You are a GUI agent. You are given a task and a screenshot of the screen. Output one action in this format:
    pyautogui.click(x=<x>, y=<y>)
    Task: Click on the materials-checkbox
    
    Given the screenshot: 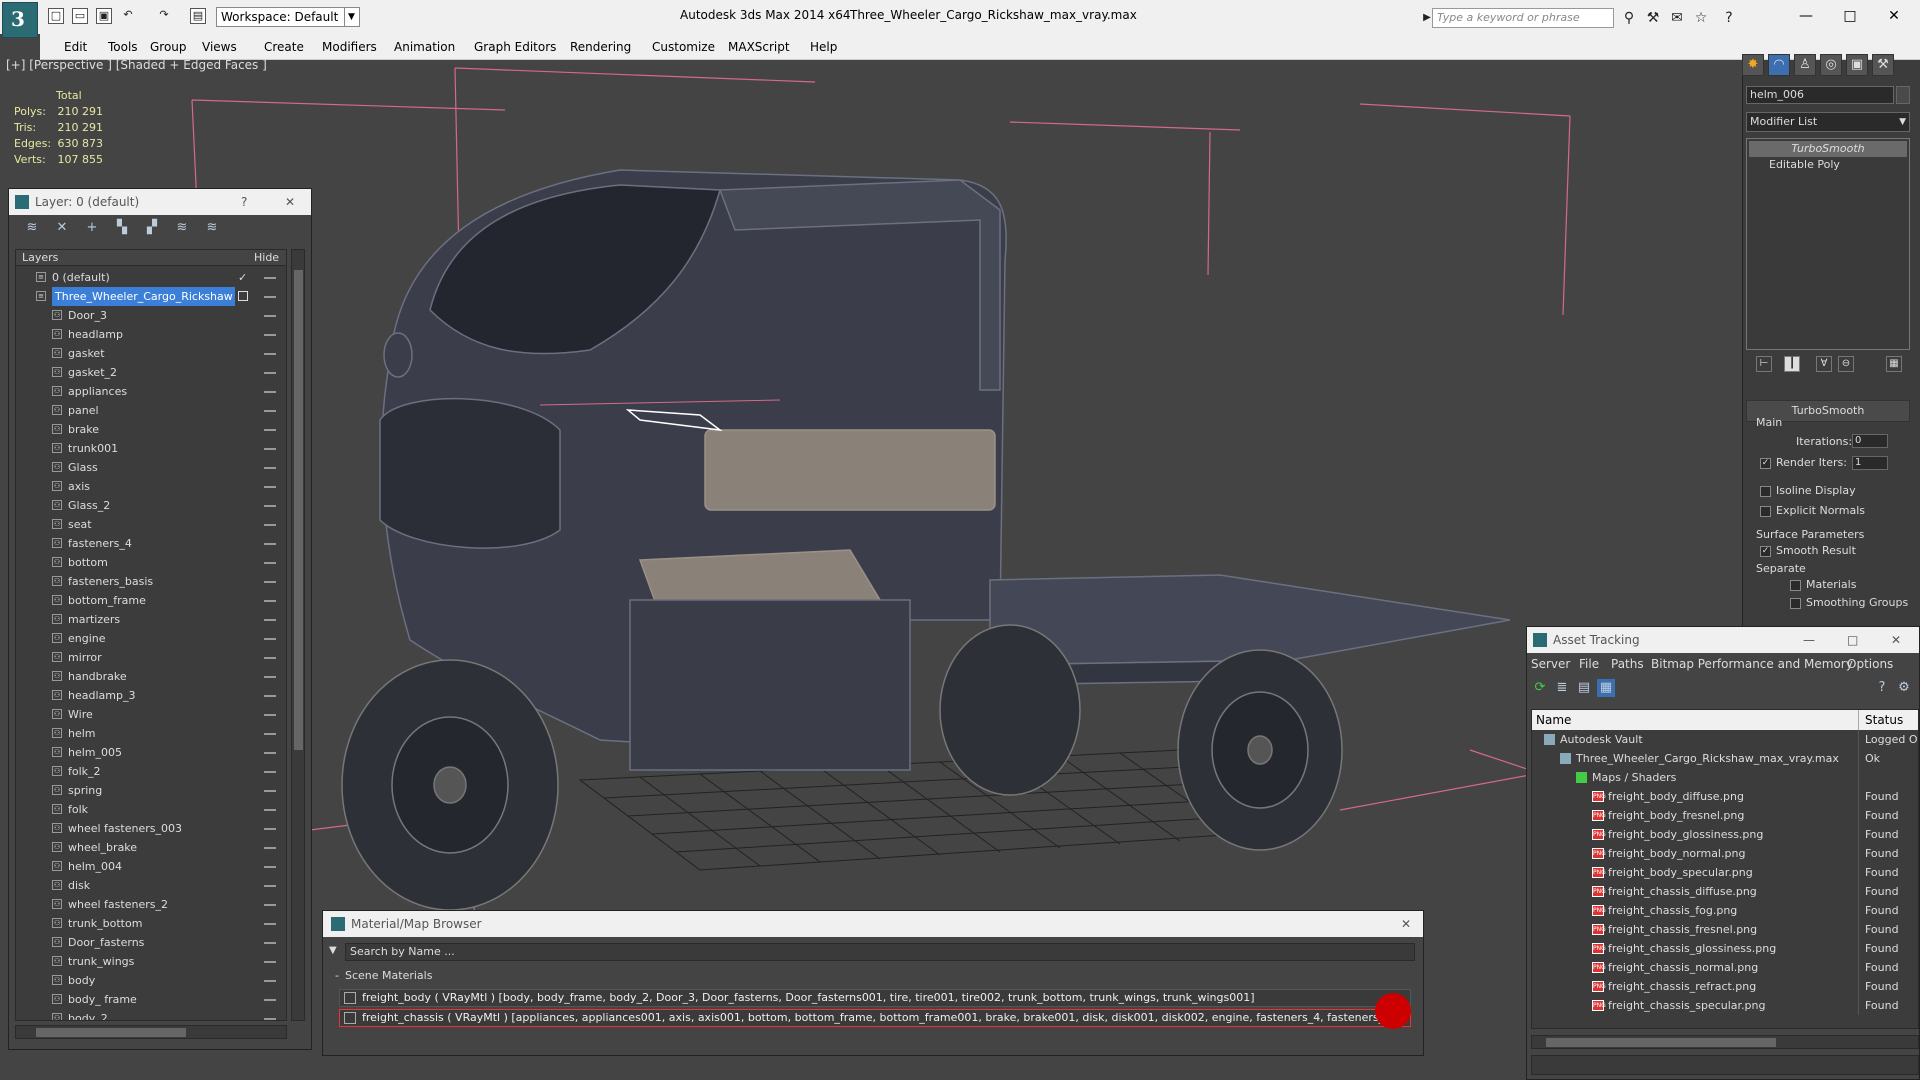 What is the action you would take?
    pyautogui.click(x=1795, y=585)
    